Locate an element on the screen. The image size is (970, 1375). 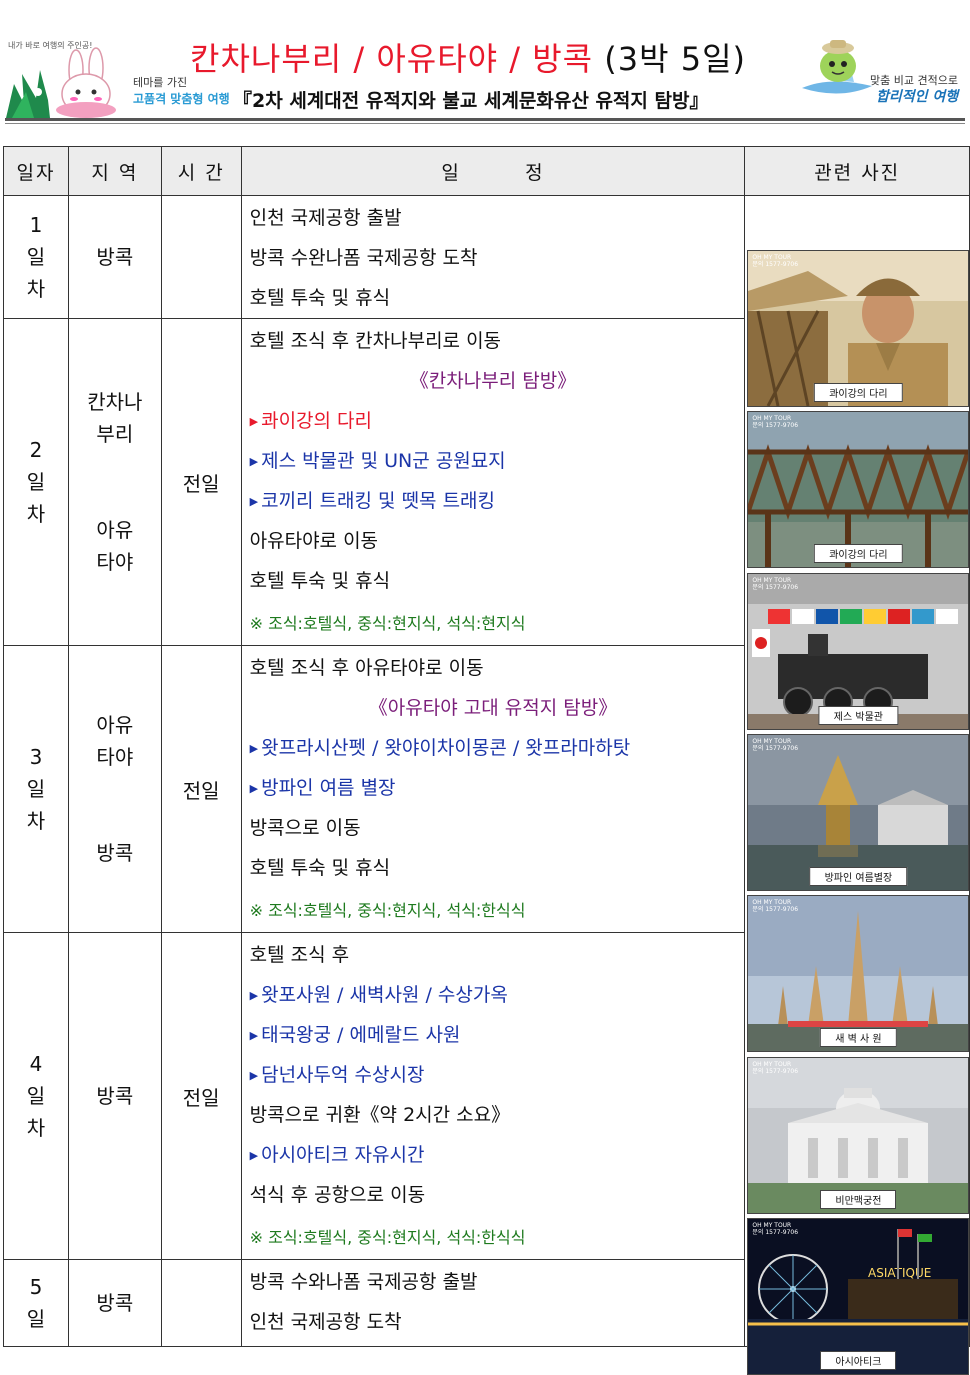
schedule-line-text: 《칸차나부리 탐방》 is located at coordinates (493, 381).